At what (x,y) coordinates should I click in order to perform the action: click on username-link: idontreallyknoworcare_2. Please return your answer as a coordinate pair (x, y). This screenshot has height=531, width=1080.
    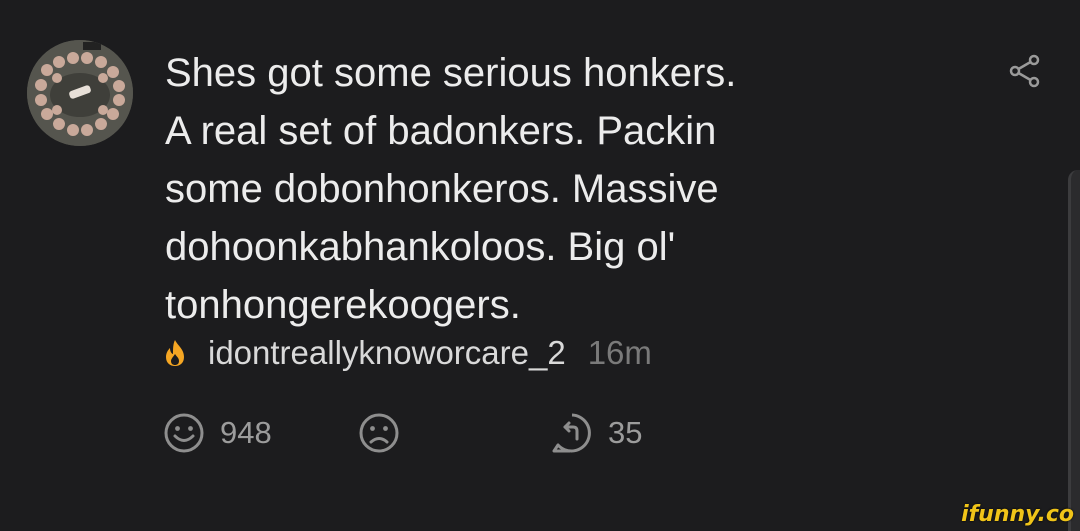
    Looking at the image, I should click on (387, 353).